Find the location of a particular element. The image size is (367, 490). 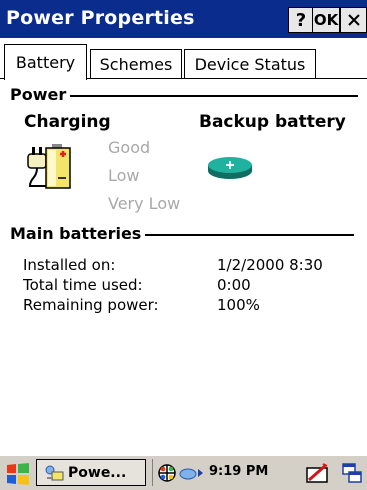

ok-button: OK is located at coordinates (326, 20).